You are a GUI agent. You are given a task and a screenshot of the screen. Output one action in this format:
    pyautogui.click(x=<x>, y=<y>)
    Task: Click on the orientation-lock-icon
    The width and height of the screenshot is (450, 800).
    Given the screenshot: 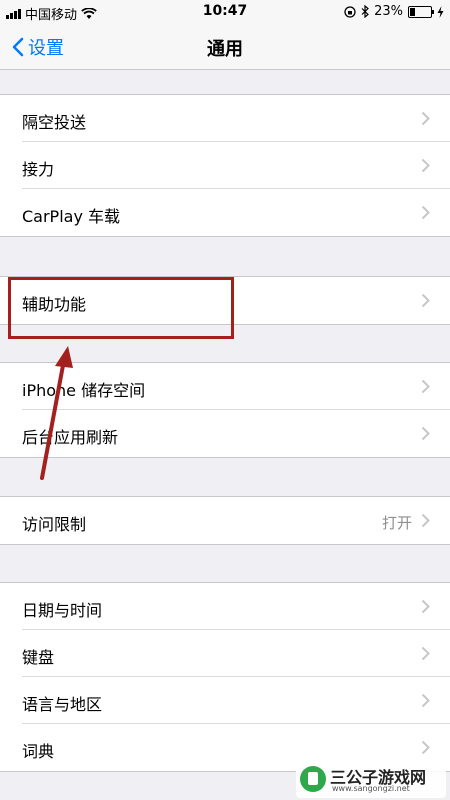 What is the action you would take?
    pyautogui.click(x=350, y=11)
    